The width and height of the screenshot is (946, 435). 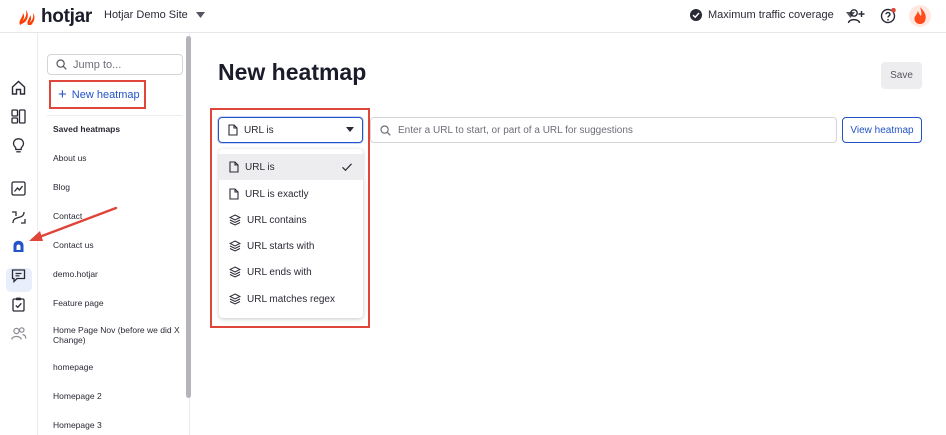 What do you see at coordinates (277, 220) in the screenshot?
I see `menu-item-label: URL contains` at bounding box center [277, 220].